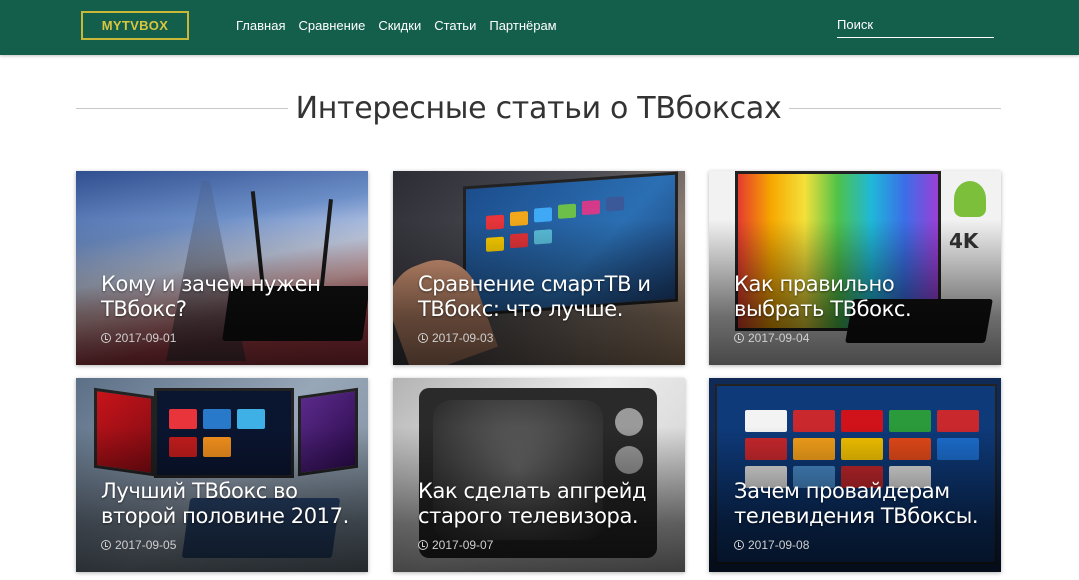  Describe the element at coordinates (225, 504) in the screenshot. I see `article-title: Лучший ТВбокс во второй половине 2017.` at that location.